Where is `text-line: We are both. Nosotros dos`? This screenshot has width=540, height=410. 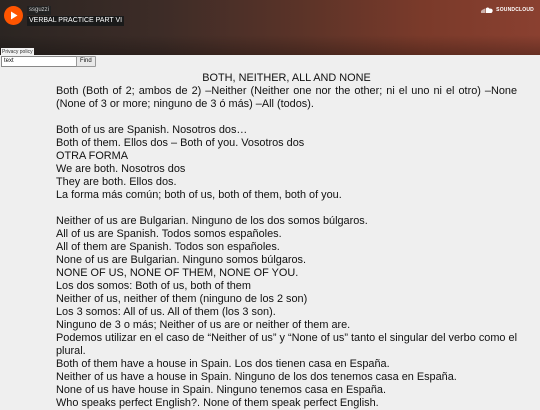
text-line: We are both. Nosotros dos is located at coordinates (121, 169).